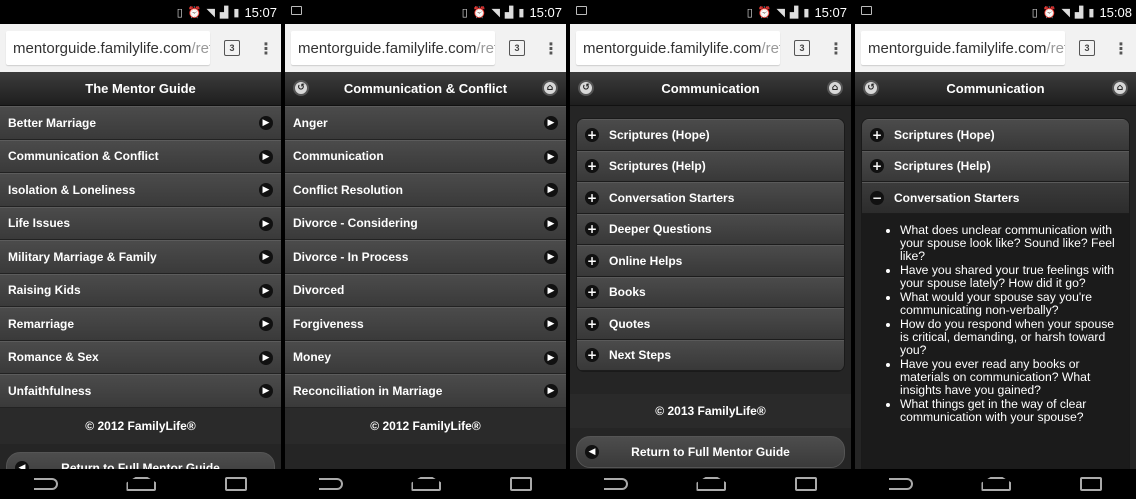 The width and height of the screenshot is (1136, 499). What do you see at coordinates (140, 123) in the screenshot?
I see `list-item: Better Marriage ▶` at bounding box center [140, 123].